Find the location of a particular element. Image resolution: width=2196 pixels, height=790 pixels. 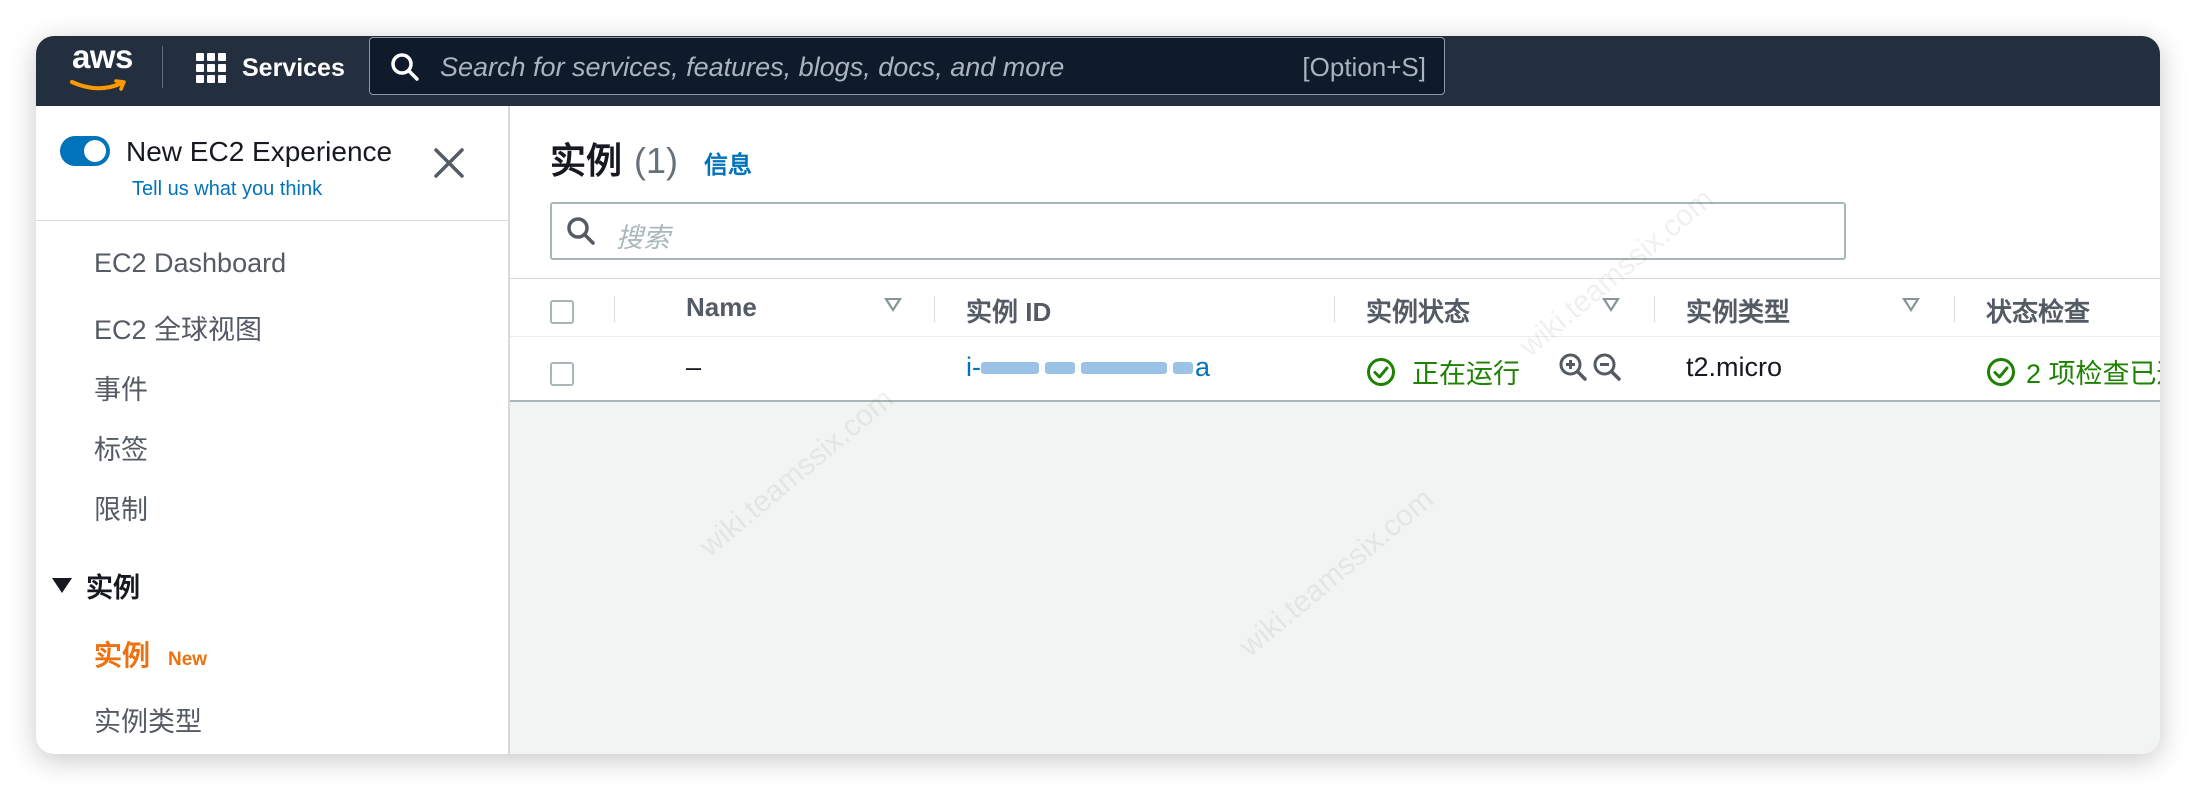

nav-item-events: 事件 is located at coordinates (121, 387).